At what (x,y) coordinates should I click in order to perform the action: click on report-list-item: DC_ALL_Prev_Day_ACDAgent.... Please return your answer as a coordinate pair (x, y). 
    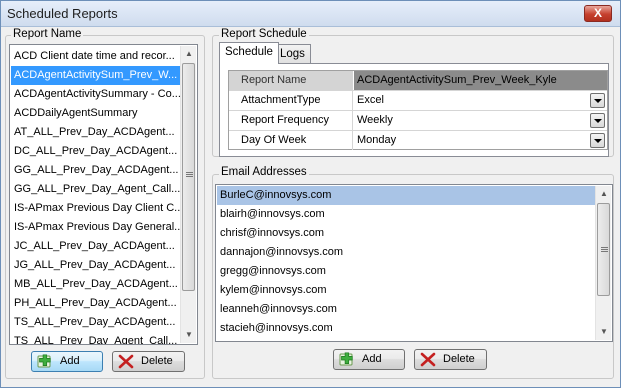
    Looking at the image, I should click on (96, 151).